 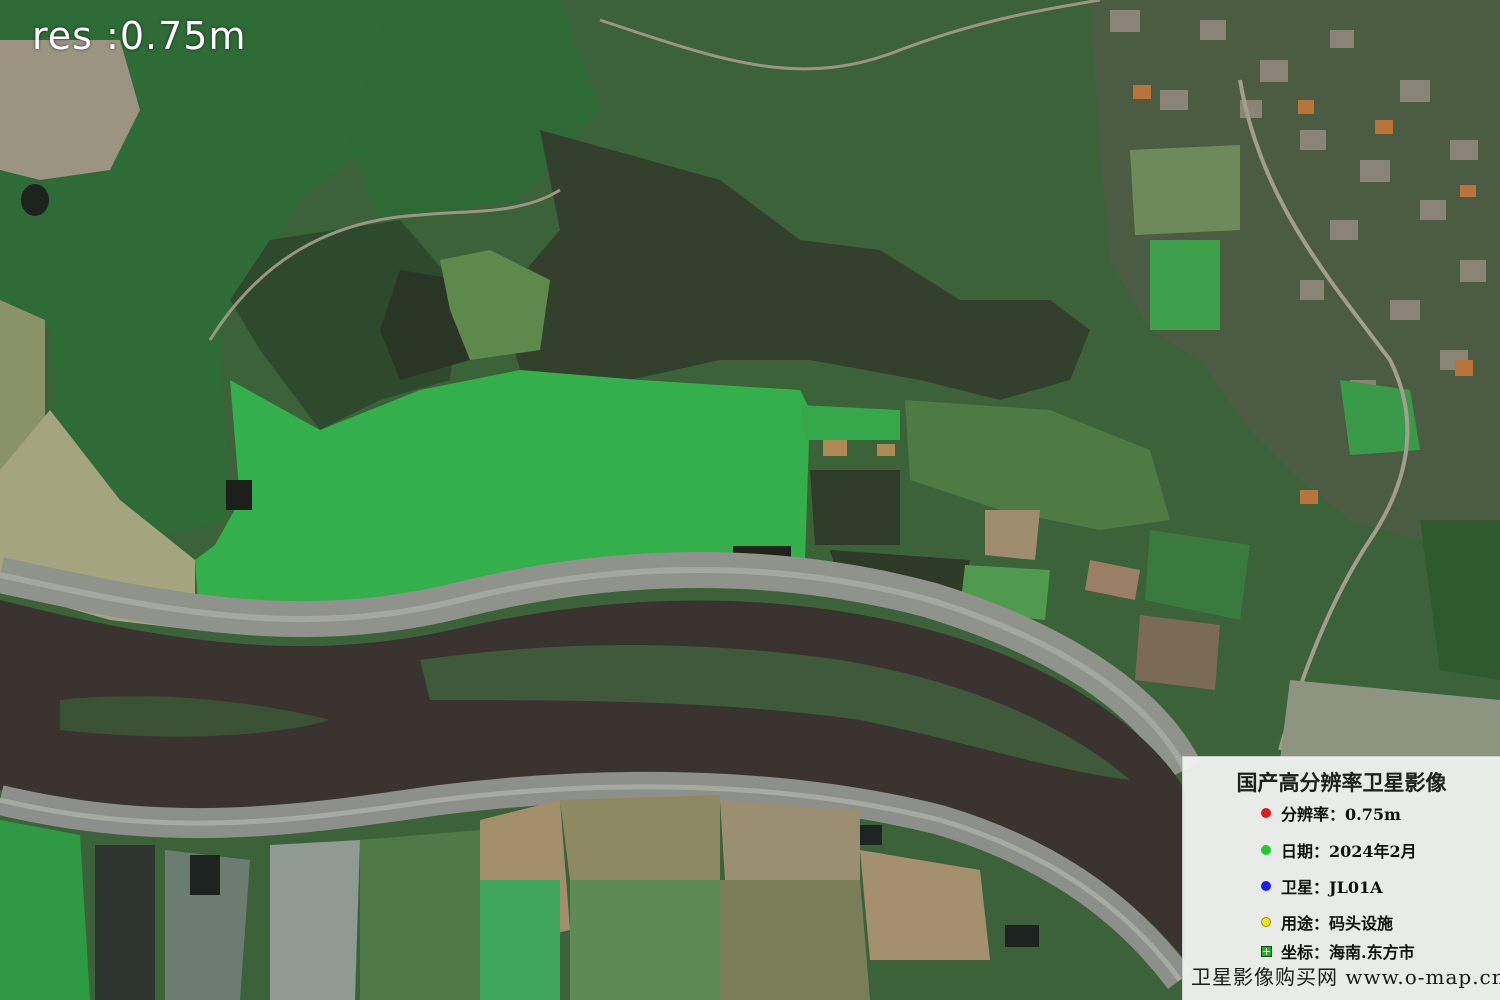 What do you see at coordinates (1266, 886) in the screenshot?
I see `blue-dot-icon` at bounding box center [1266, 886].